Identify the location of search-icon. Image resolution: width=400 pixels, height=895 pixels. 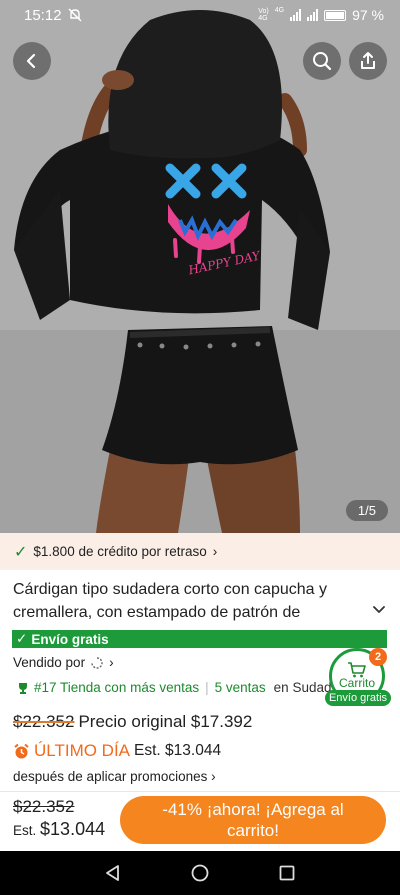
(322, 61).